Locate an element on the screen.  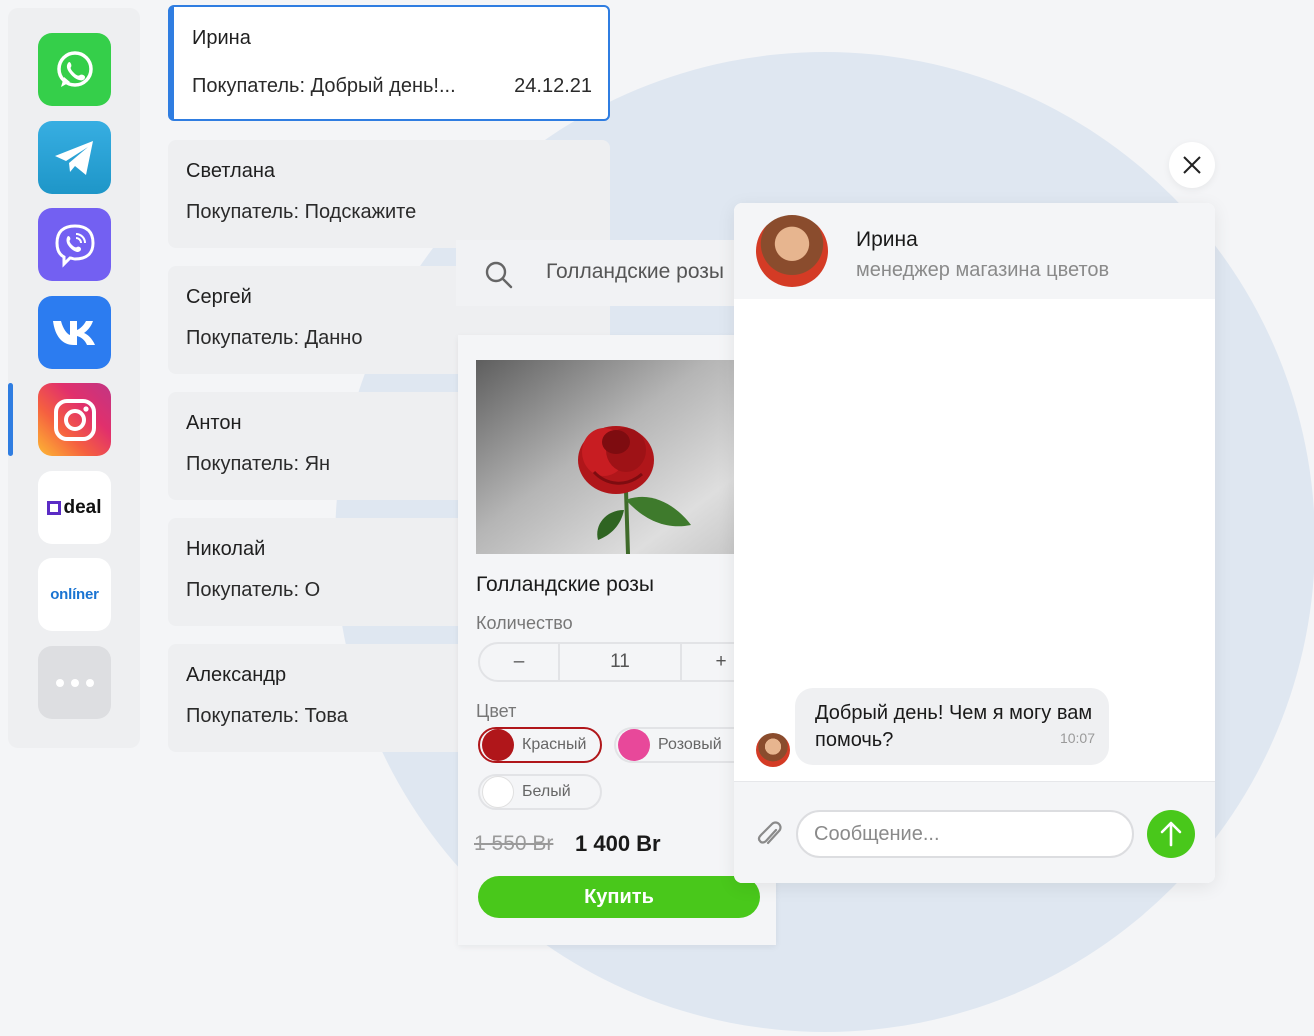
arrow-up-icon is located at coordinates (1171, 834).